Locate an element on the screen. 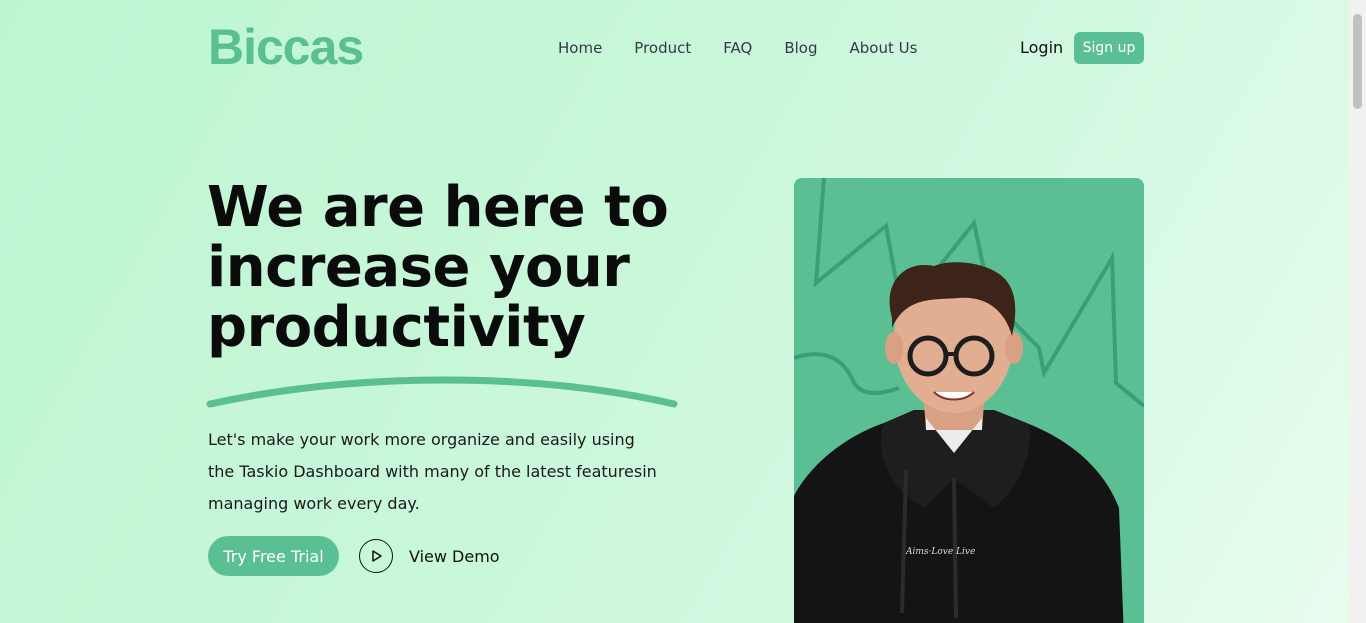 The image size is (1366, 623). signup-button: Sign up is located at coordinates (1109, 48).